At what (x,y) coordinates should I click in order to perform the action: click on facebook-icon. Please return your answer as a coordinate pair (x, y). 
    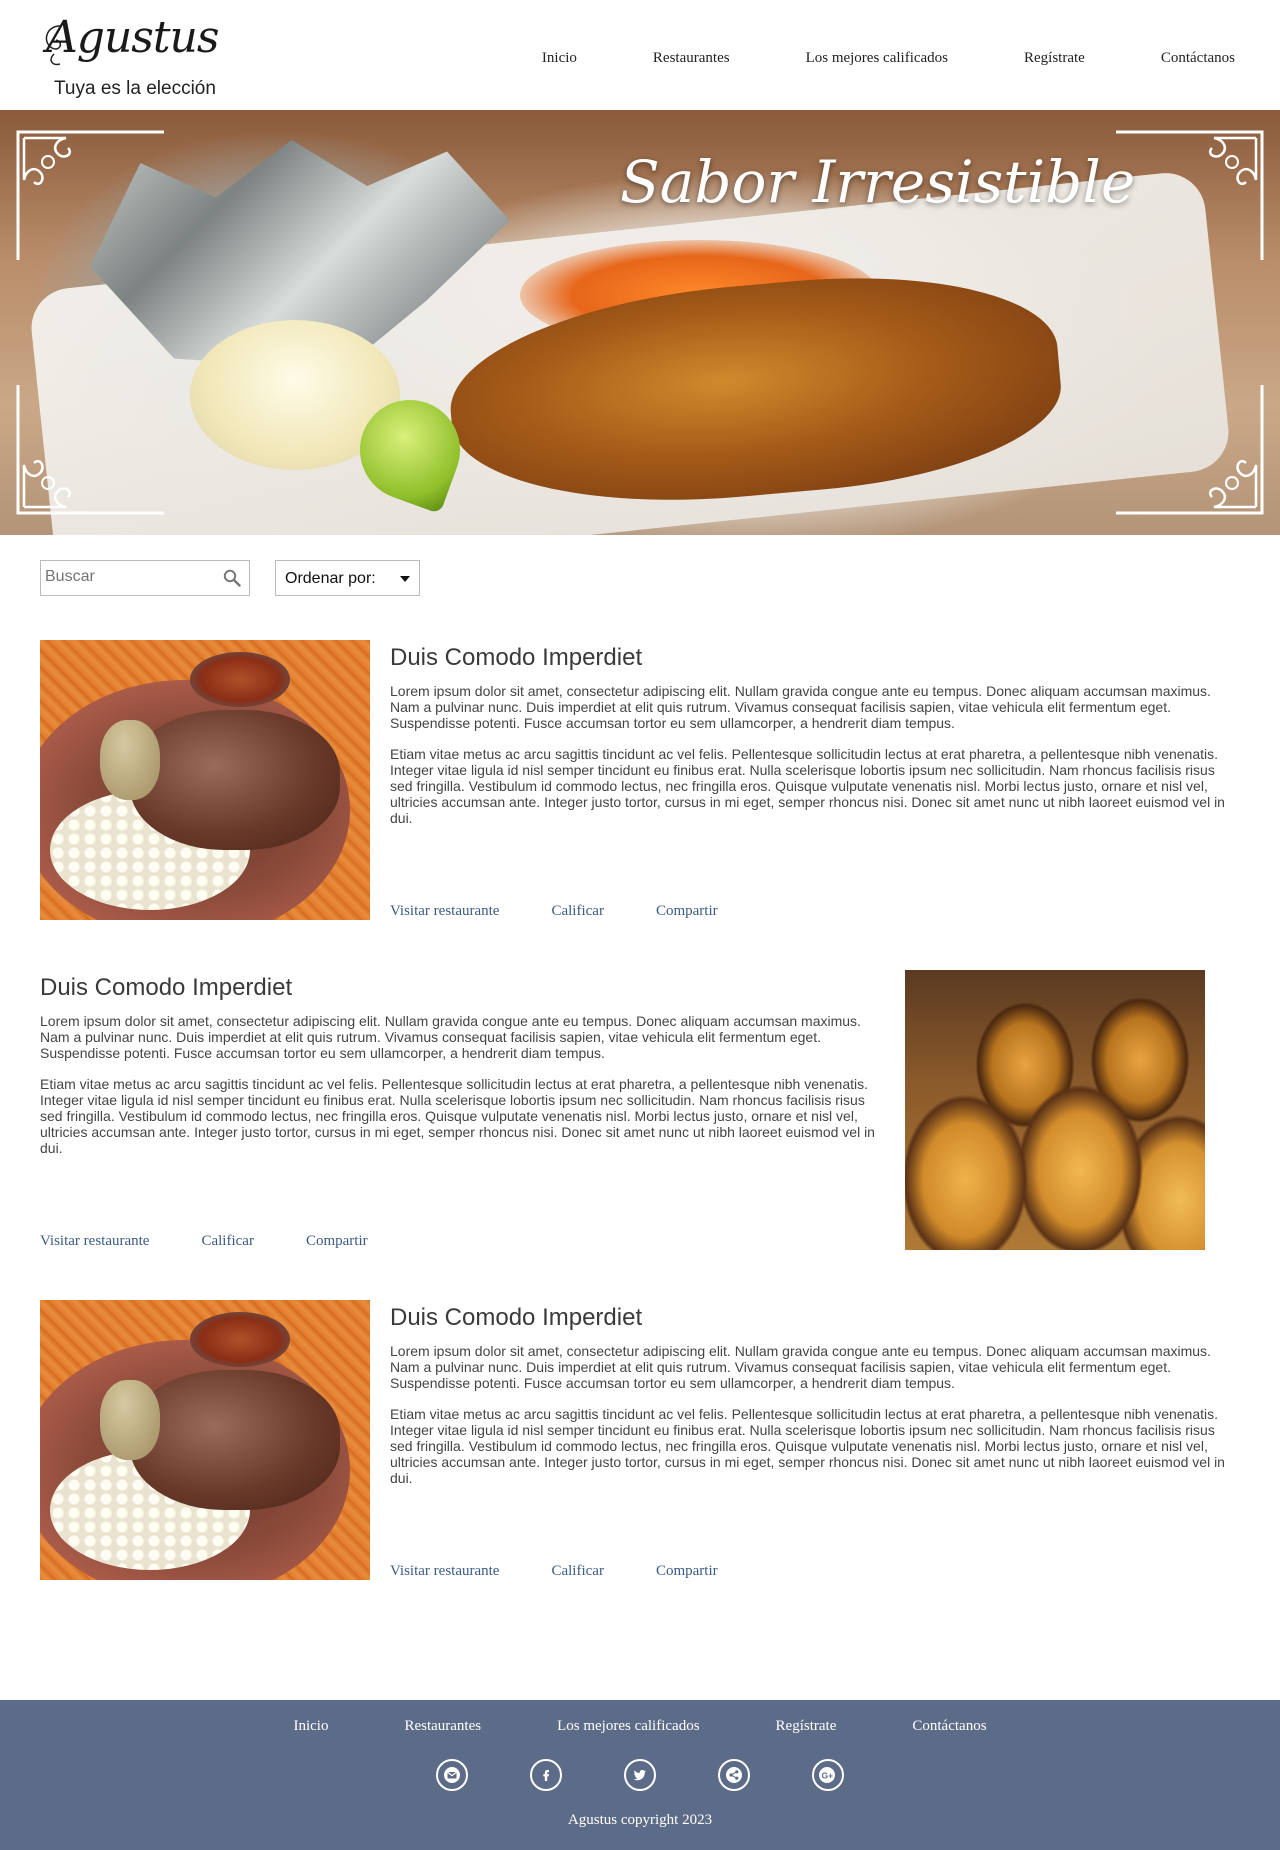
    Looking at the image, I should click on (546, 1775).